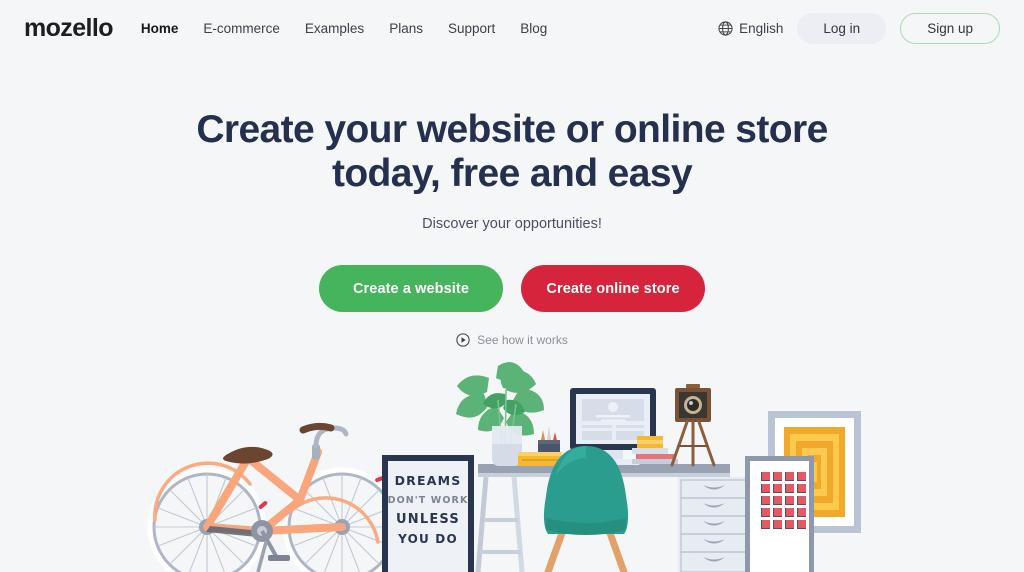 This screenshot has width=1024, height=572. What do you see at coordinates (512, 129) in the screenshot?
I see `headline-line-1: Create your website or online store` at bounding box center [512, 129].